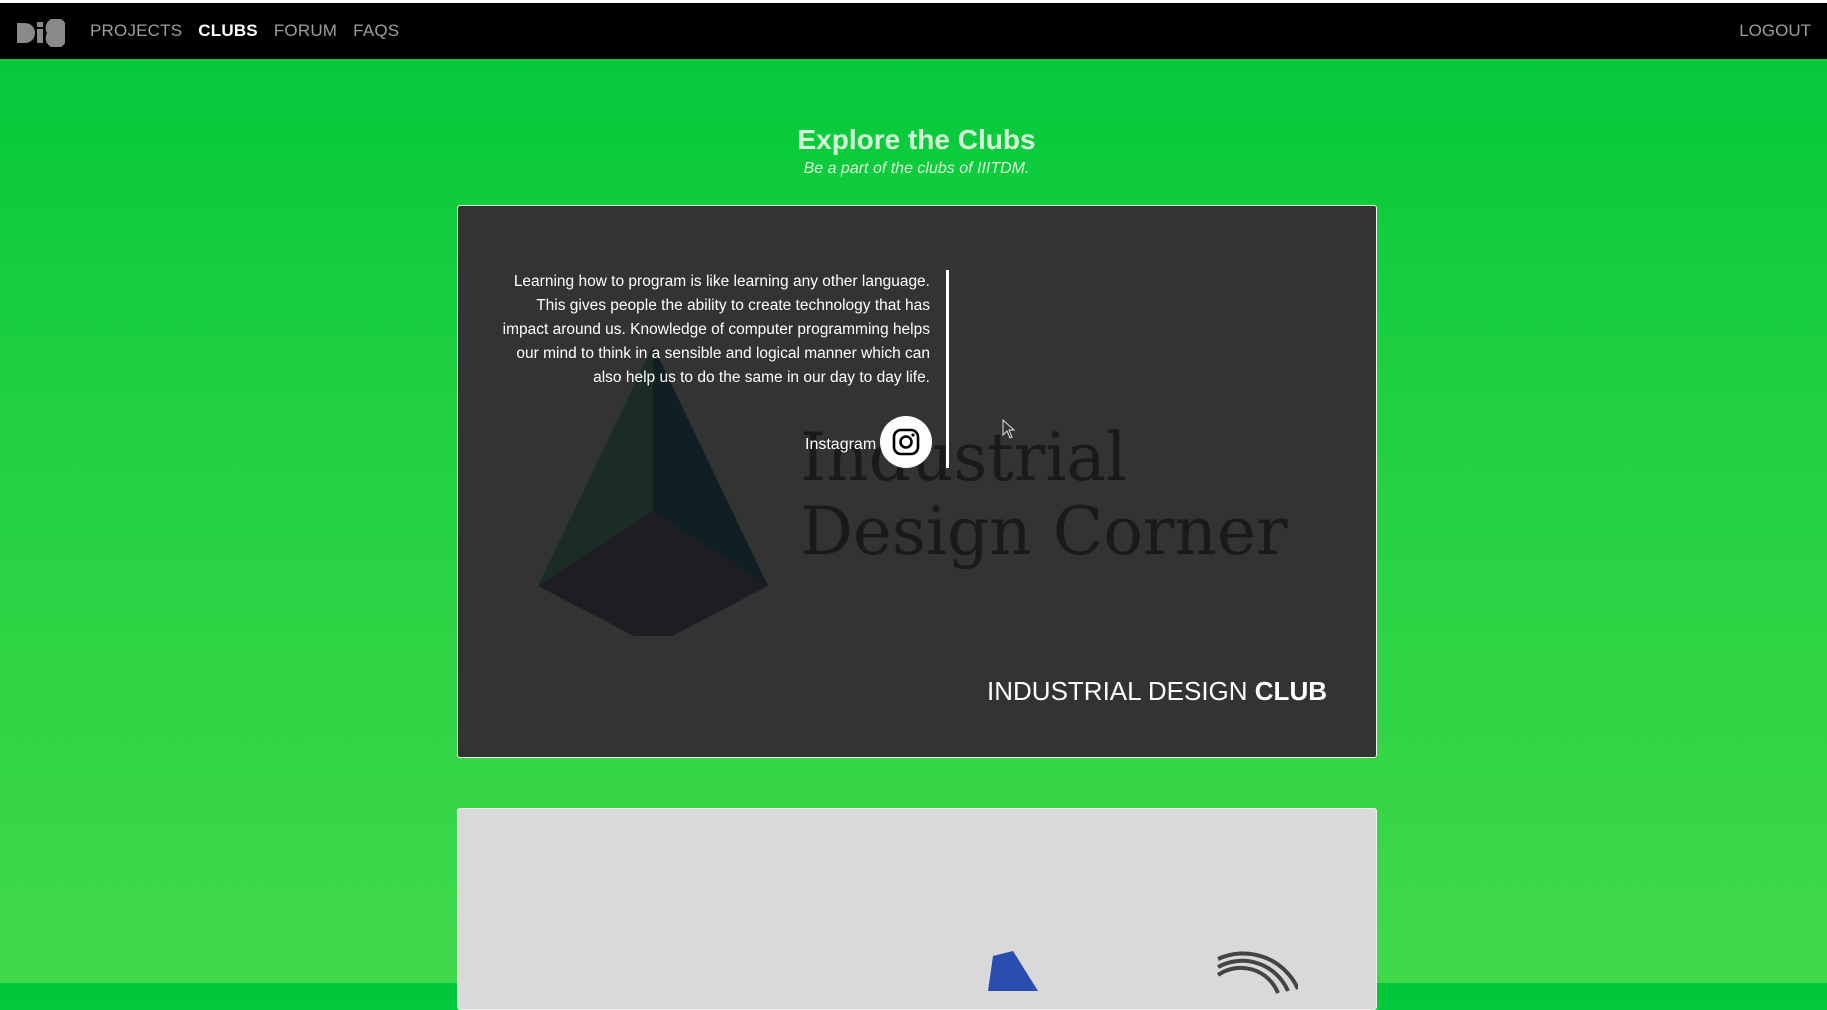  Describe the element at coordinates (947, 369) in the screenshot. I see `divider` at that location.